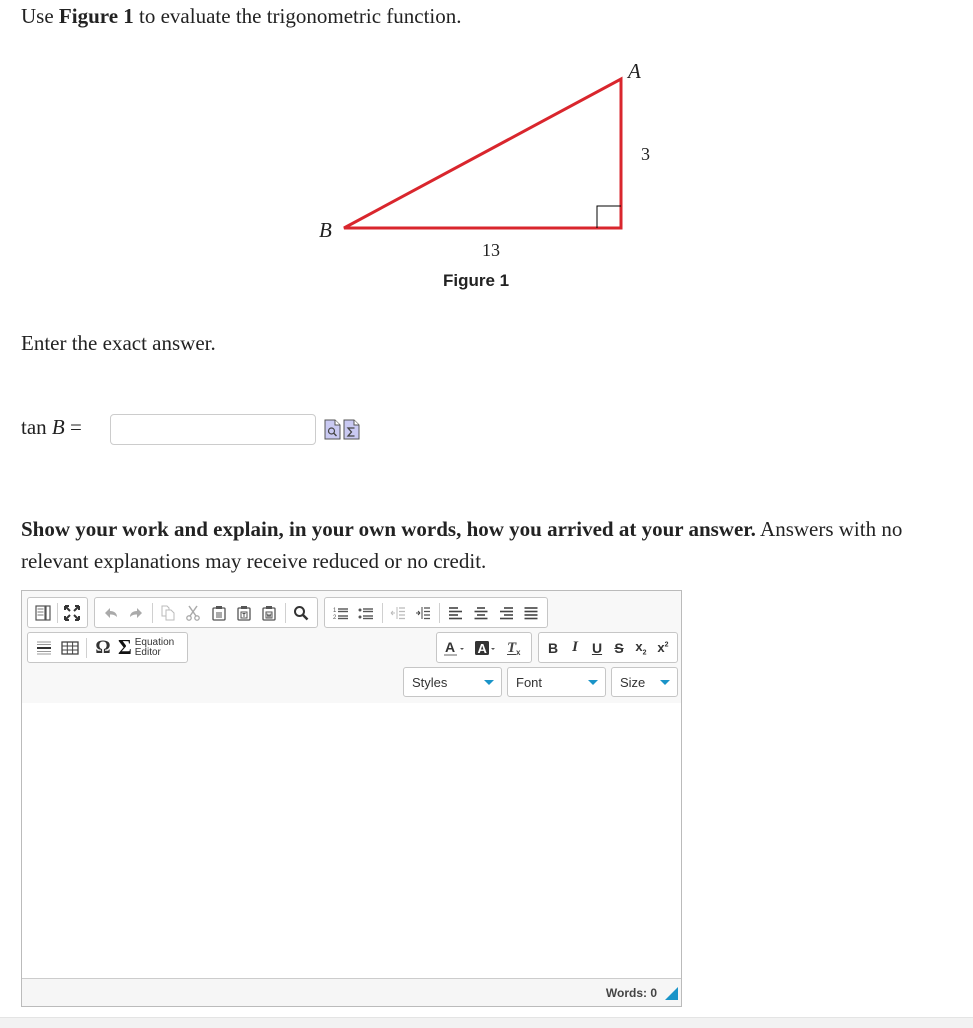 Image resolution: width=973 pixels, height=1028 pixels. What do you see at coordinates (96, 16) in the screenshot?
I see `figure-reference: Figure 1` at bounding box center [96, 16].